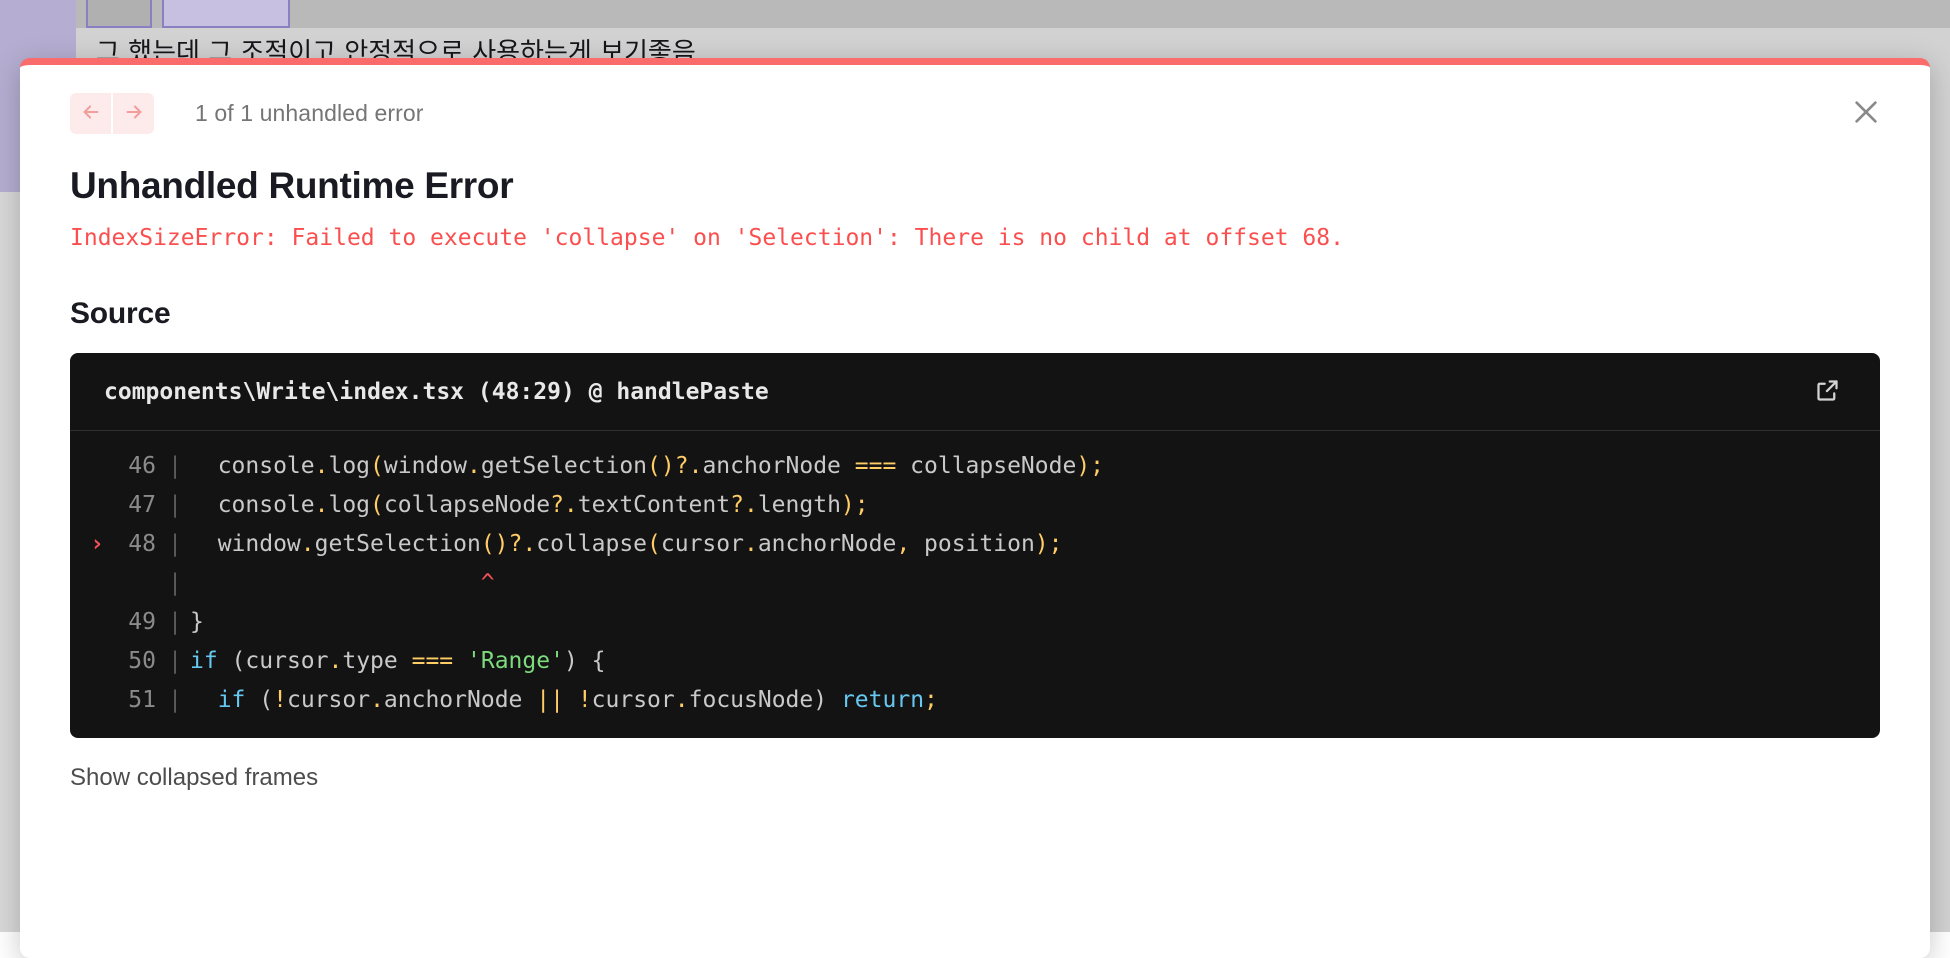  Describe the element at coordinates (975, 186) in the screenshot. I see `page-title: Unhandled Runtime Error` at that location.